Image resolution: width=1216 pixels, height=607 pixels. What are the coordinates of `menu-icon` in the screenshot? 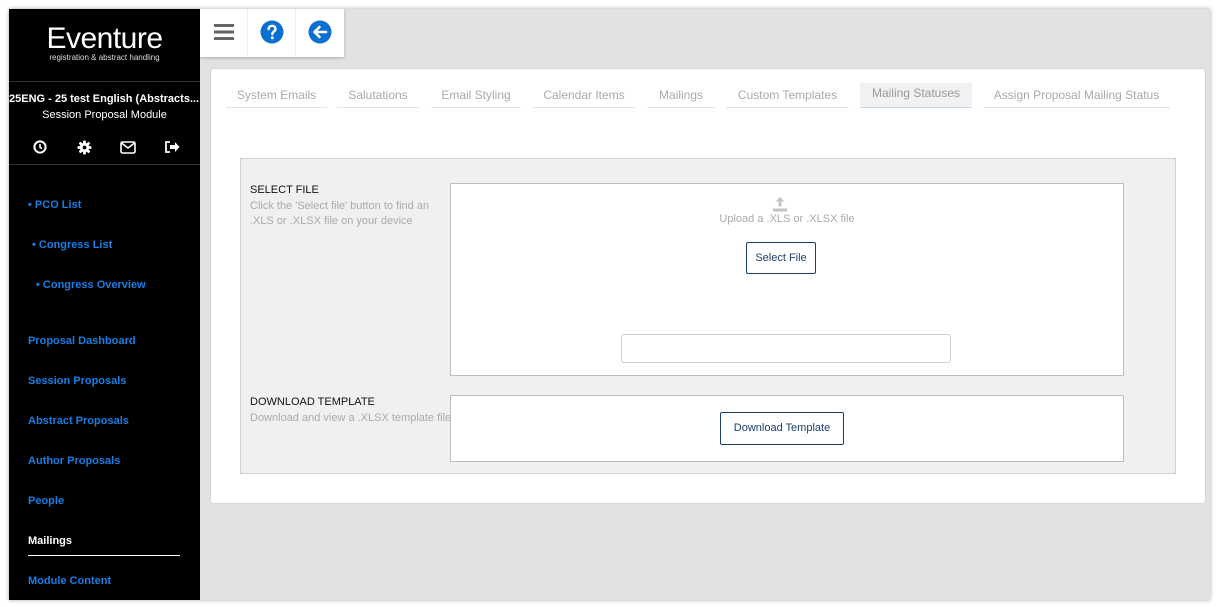 It's located at (224, 33).